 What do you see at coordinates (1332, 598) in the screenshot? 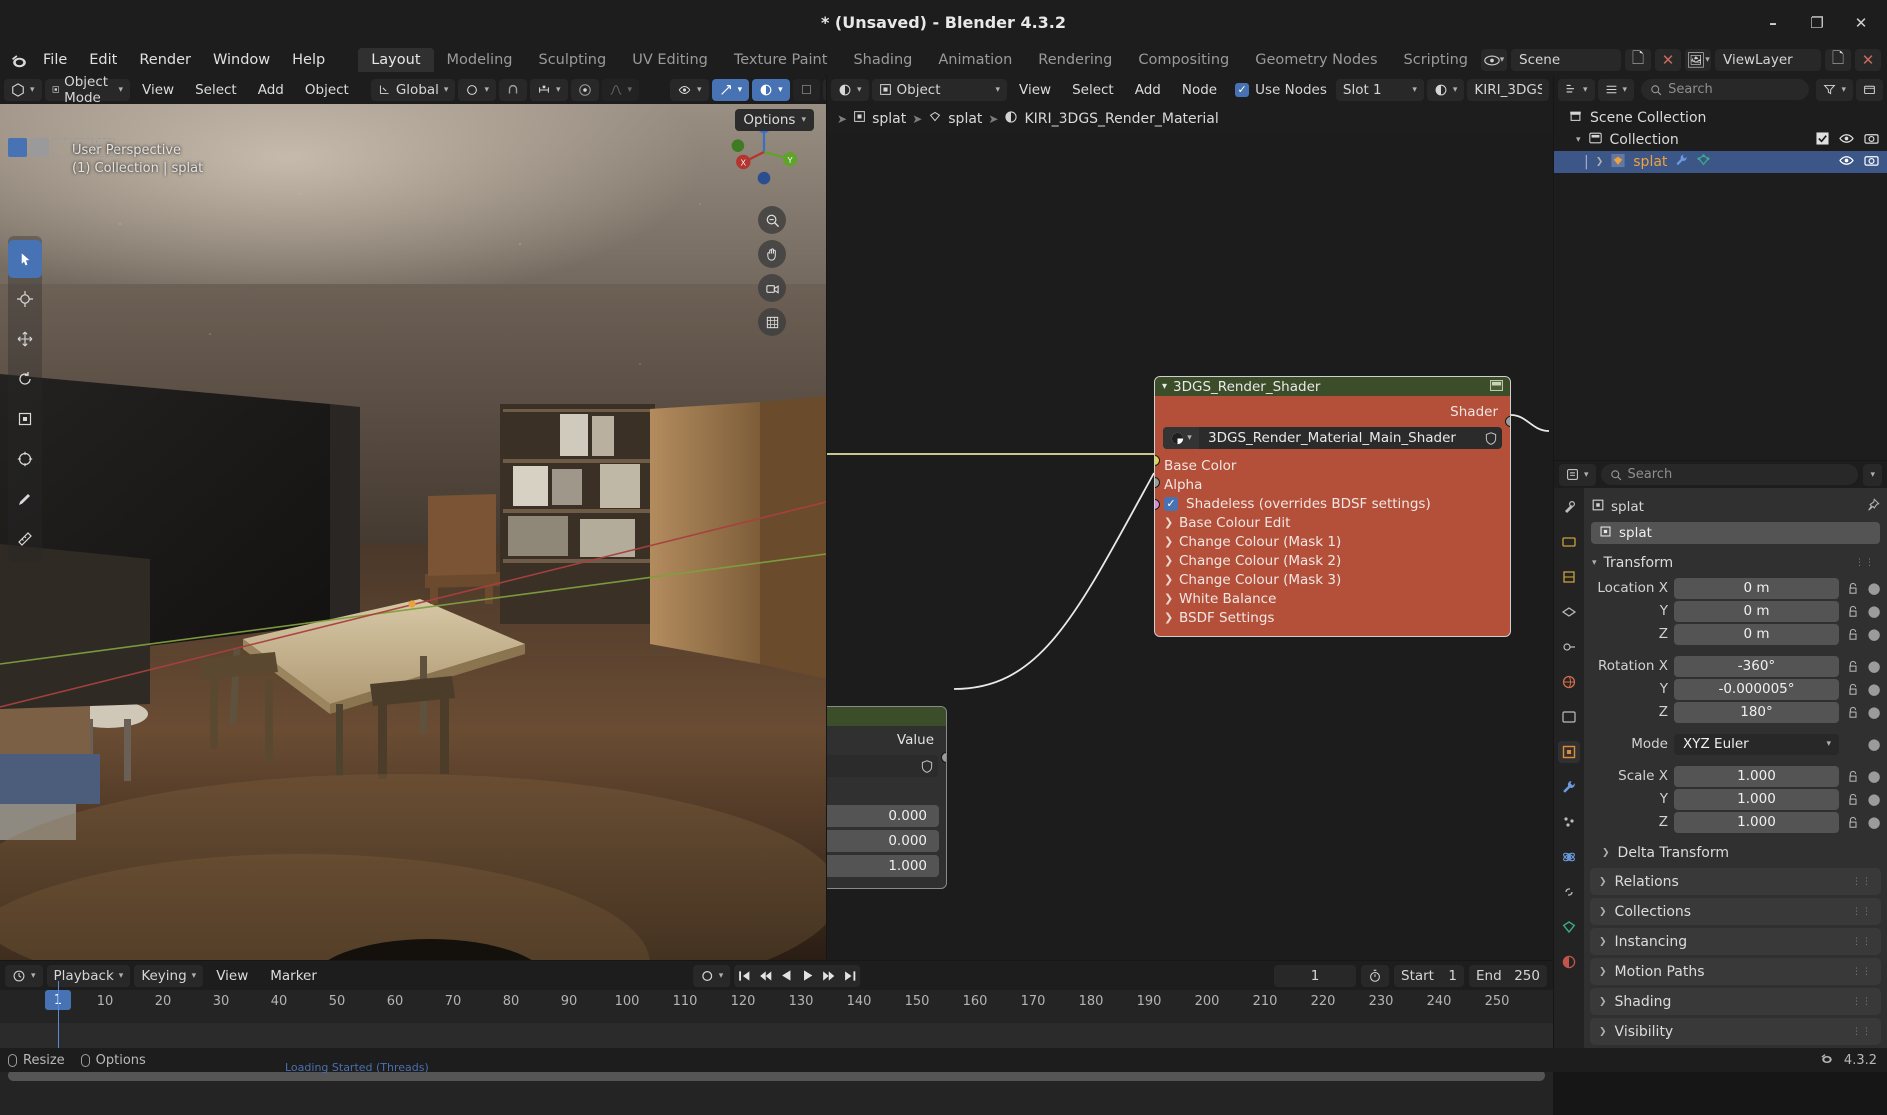
I see `node-panel-white-balance: ❯ White Balance` at bounding box center [1332, 598].